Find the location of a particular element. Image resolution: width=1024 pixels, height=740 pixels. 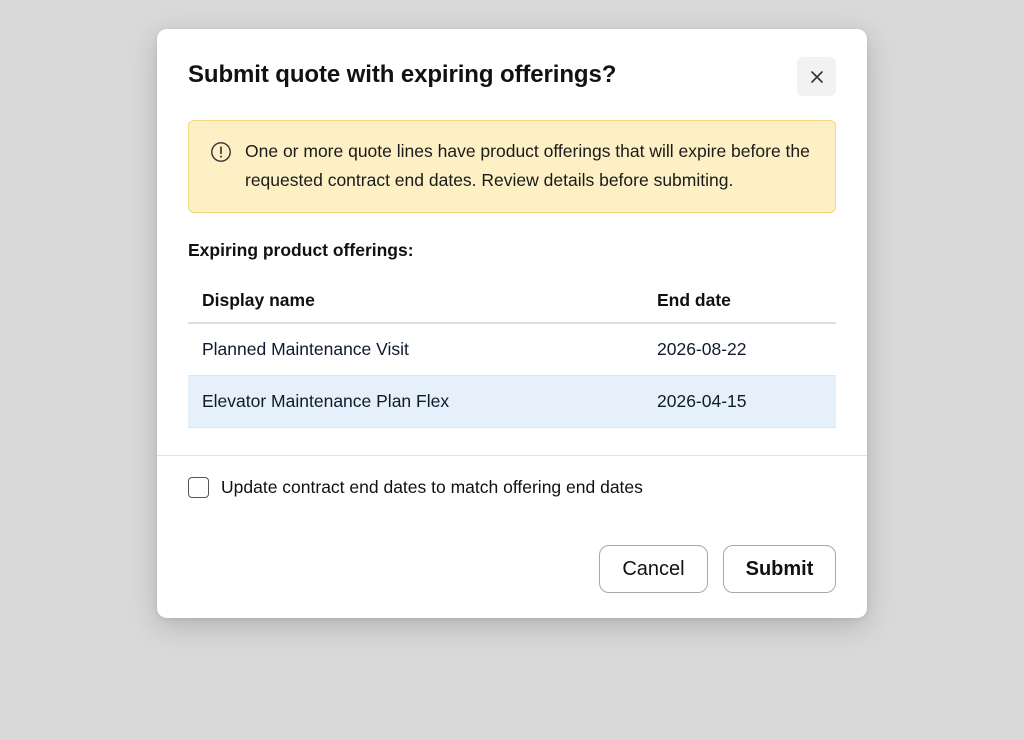

divider is located at coordinates (512, 455).